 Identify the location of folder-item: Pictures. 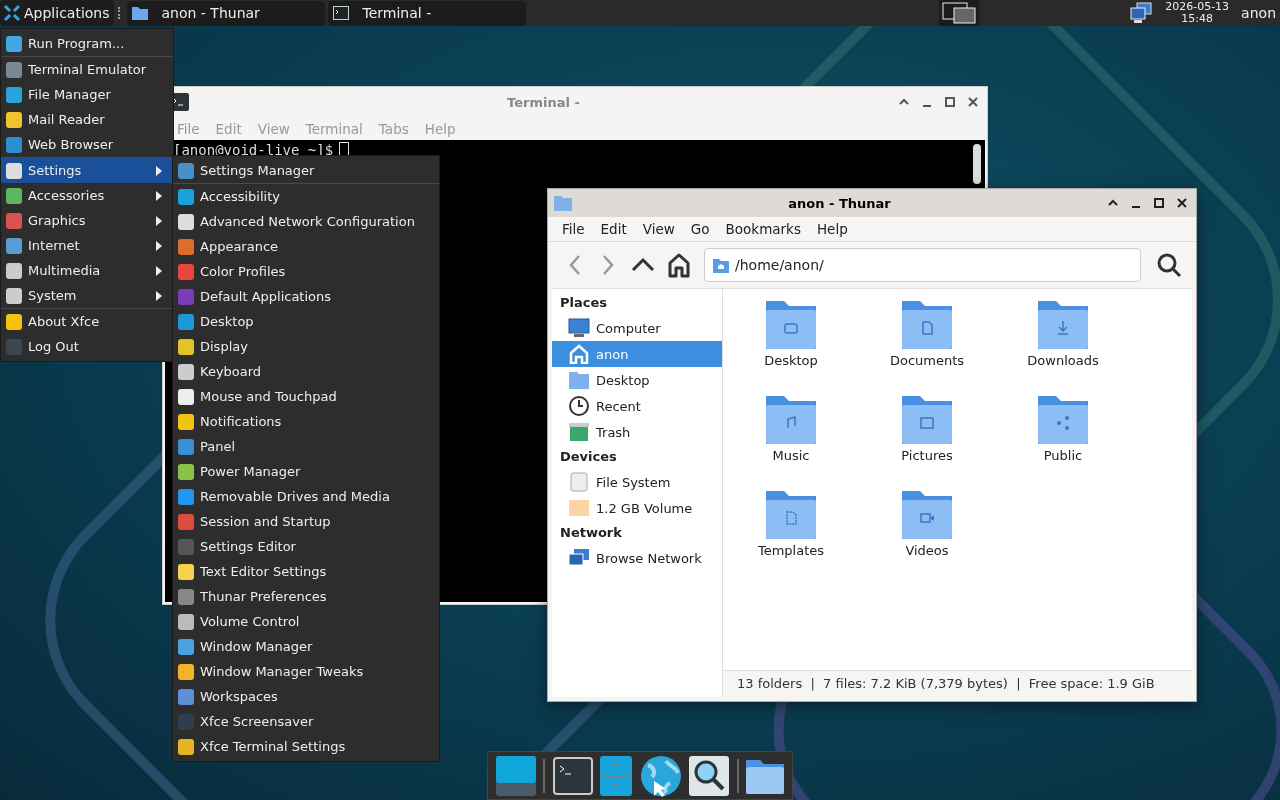
(927, 439).